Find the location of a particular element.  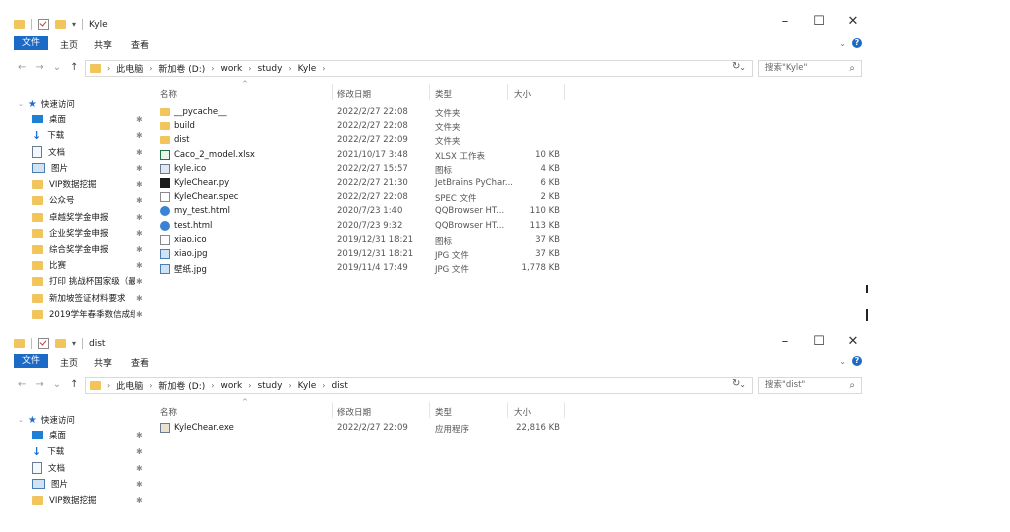

search-input: 搜索"dist" ⌕ is located at coordinates (810, 385).